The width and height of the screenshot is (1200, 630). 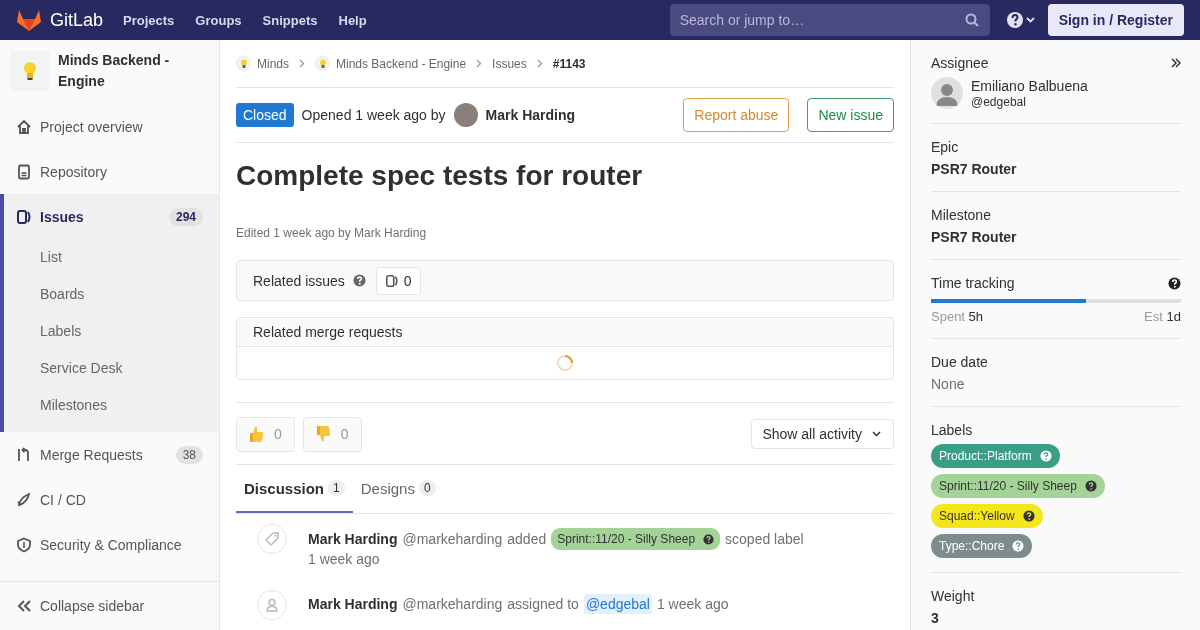 What do you see at coordinates (945, 147) in the screenshot?
I see `section-heading: Epic` at bounding box center [945, 147].